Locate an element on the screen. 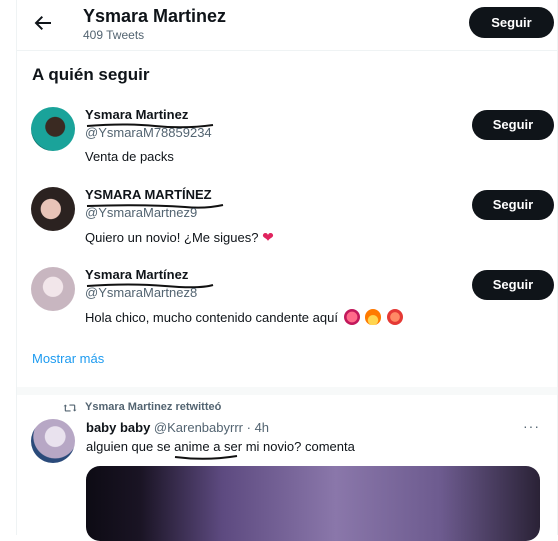 The image size is (558, 541). user-handle: @YsmaraMartnez8 is located at coordinates (141, 292).